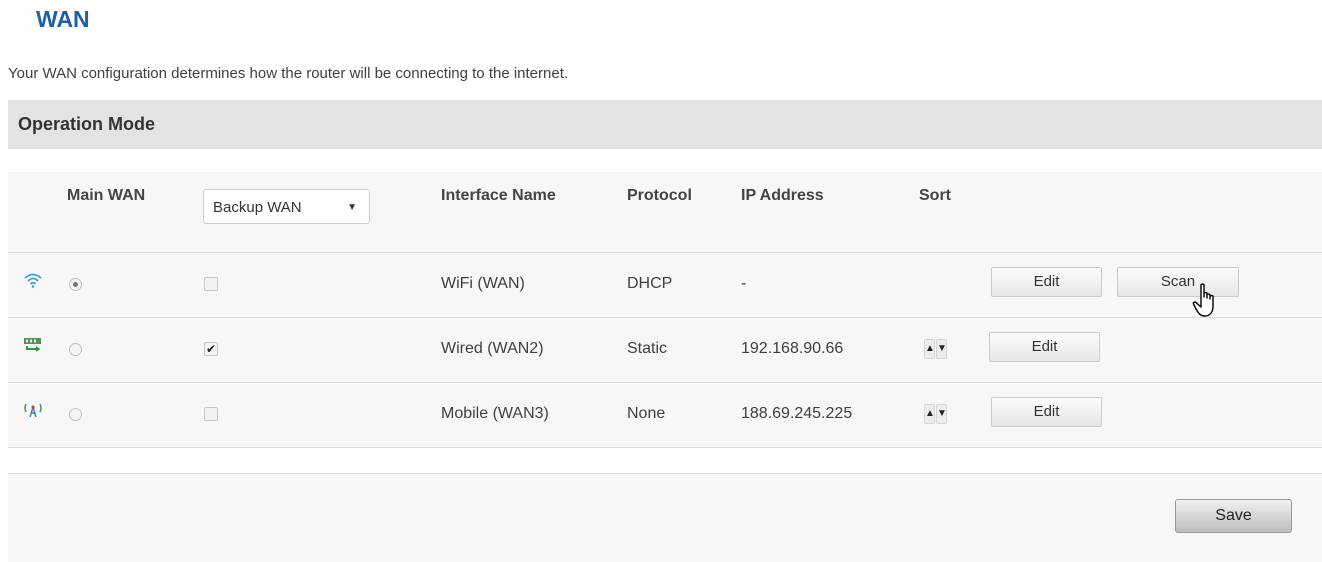 The width and height of the screenshot is (1322, 562). I want to click on page-title: WAN, so click(63, 19).